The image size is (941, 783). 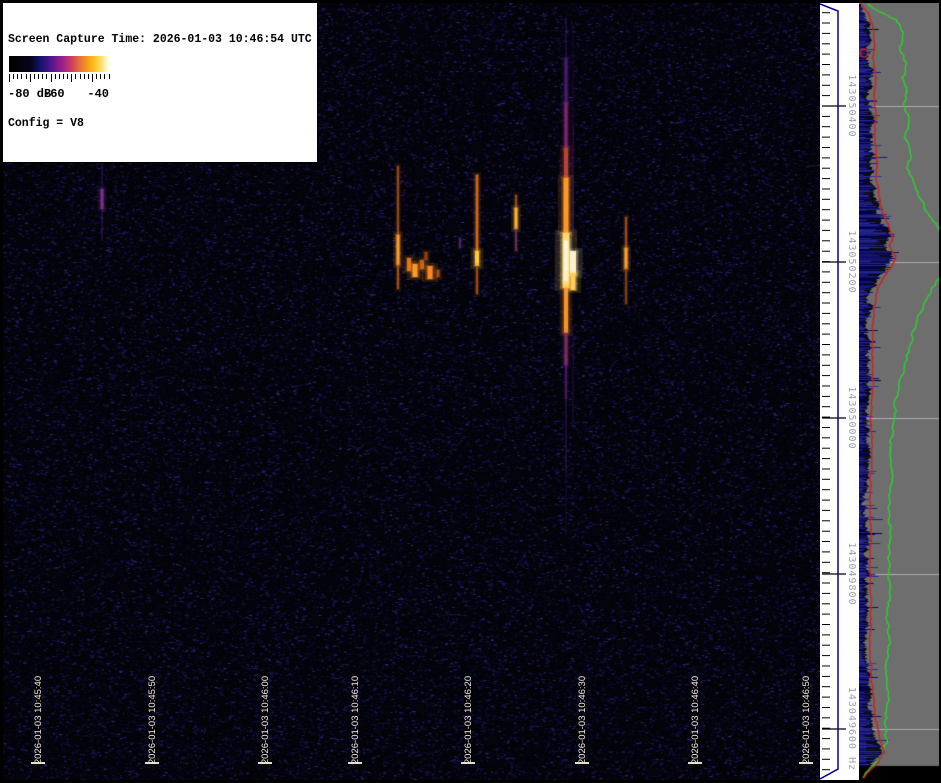 What do you see at coordinates (265, 720) in the screenshot?
I see `time-axis-label: 2026-01-03 10:46:00` at bounding box center [265, 720].